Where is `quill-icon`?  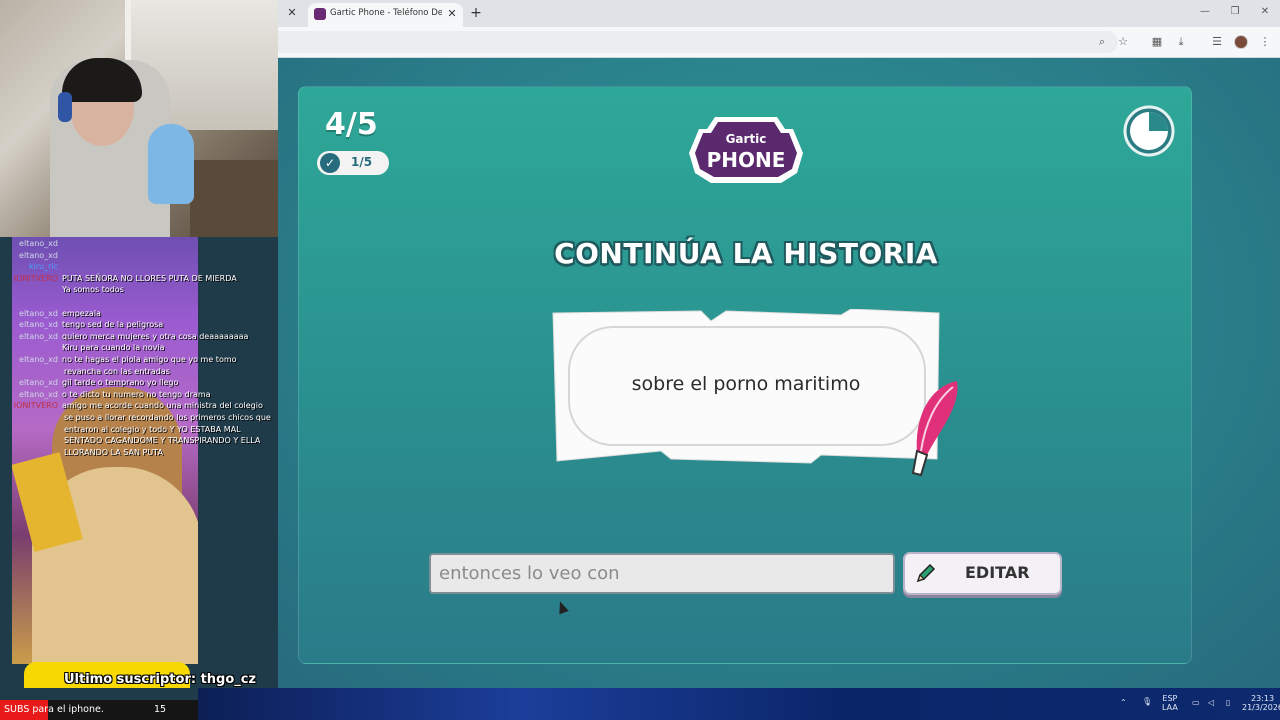 quill-icon is located at coordinates (934, 429).